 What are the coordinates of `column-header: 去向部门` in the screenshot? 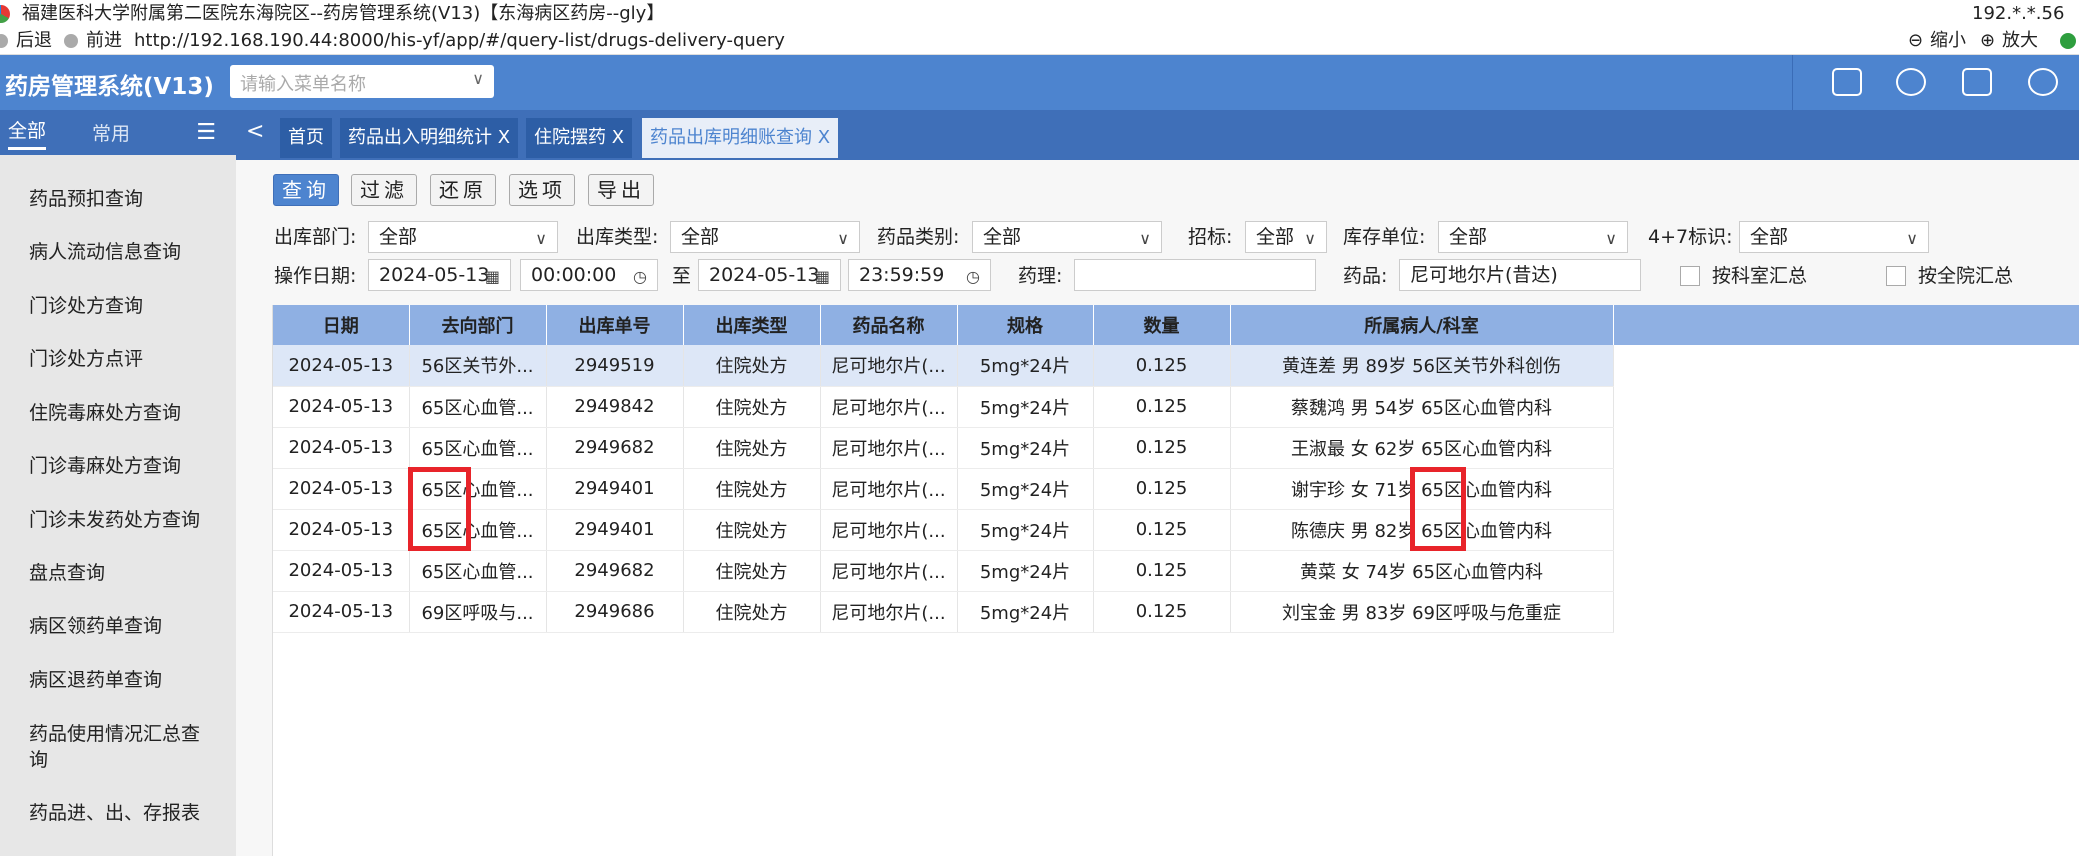 It's located at (478, 325).